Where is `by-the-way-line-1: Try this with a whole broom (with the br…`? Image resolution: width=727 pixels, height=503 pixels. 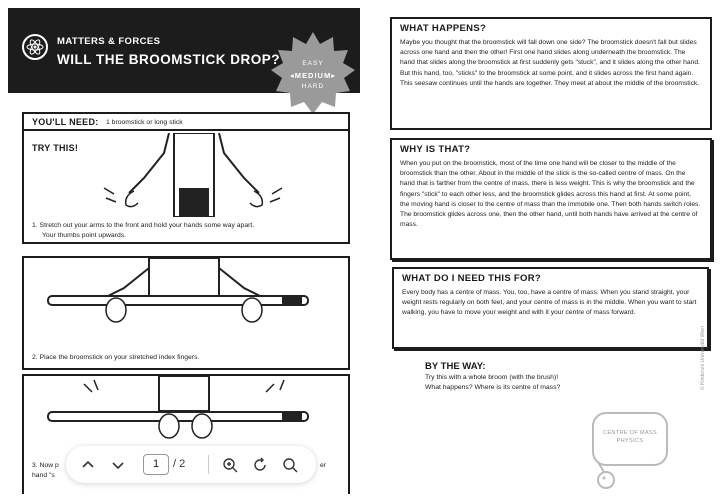
by-the-way-line-1: Try this with a whole broom (with the br… is located at coordinates (492, 377).